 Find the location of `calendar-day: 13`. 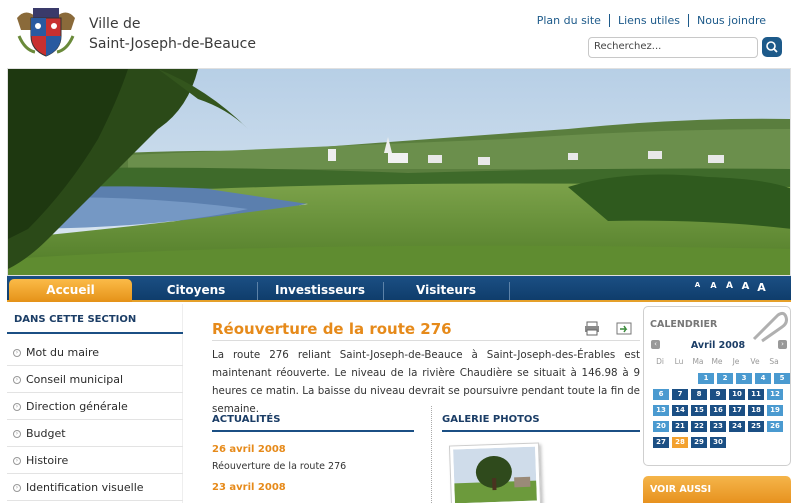

calendar-day: 13 is located at coordinates (661, 410).